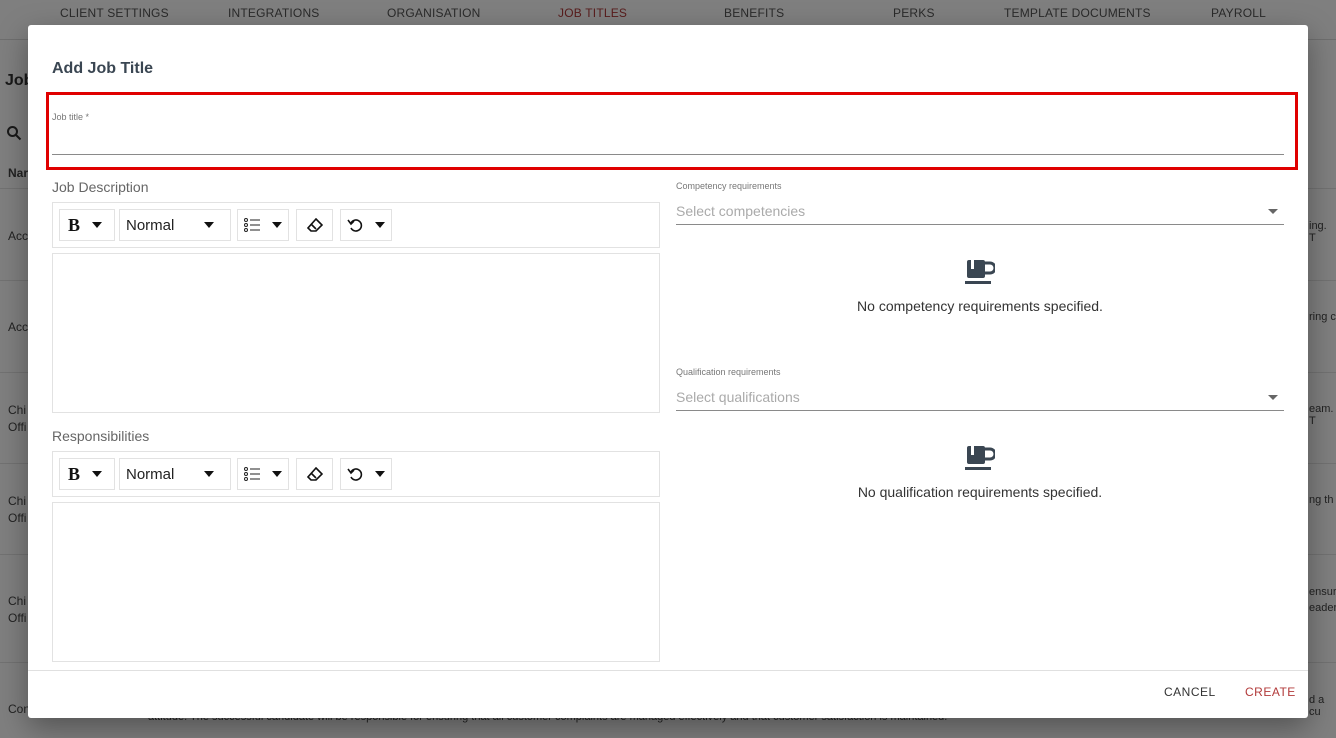  I want to click on responsibilities-label: Responsibilities, so click(101, 436).